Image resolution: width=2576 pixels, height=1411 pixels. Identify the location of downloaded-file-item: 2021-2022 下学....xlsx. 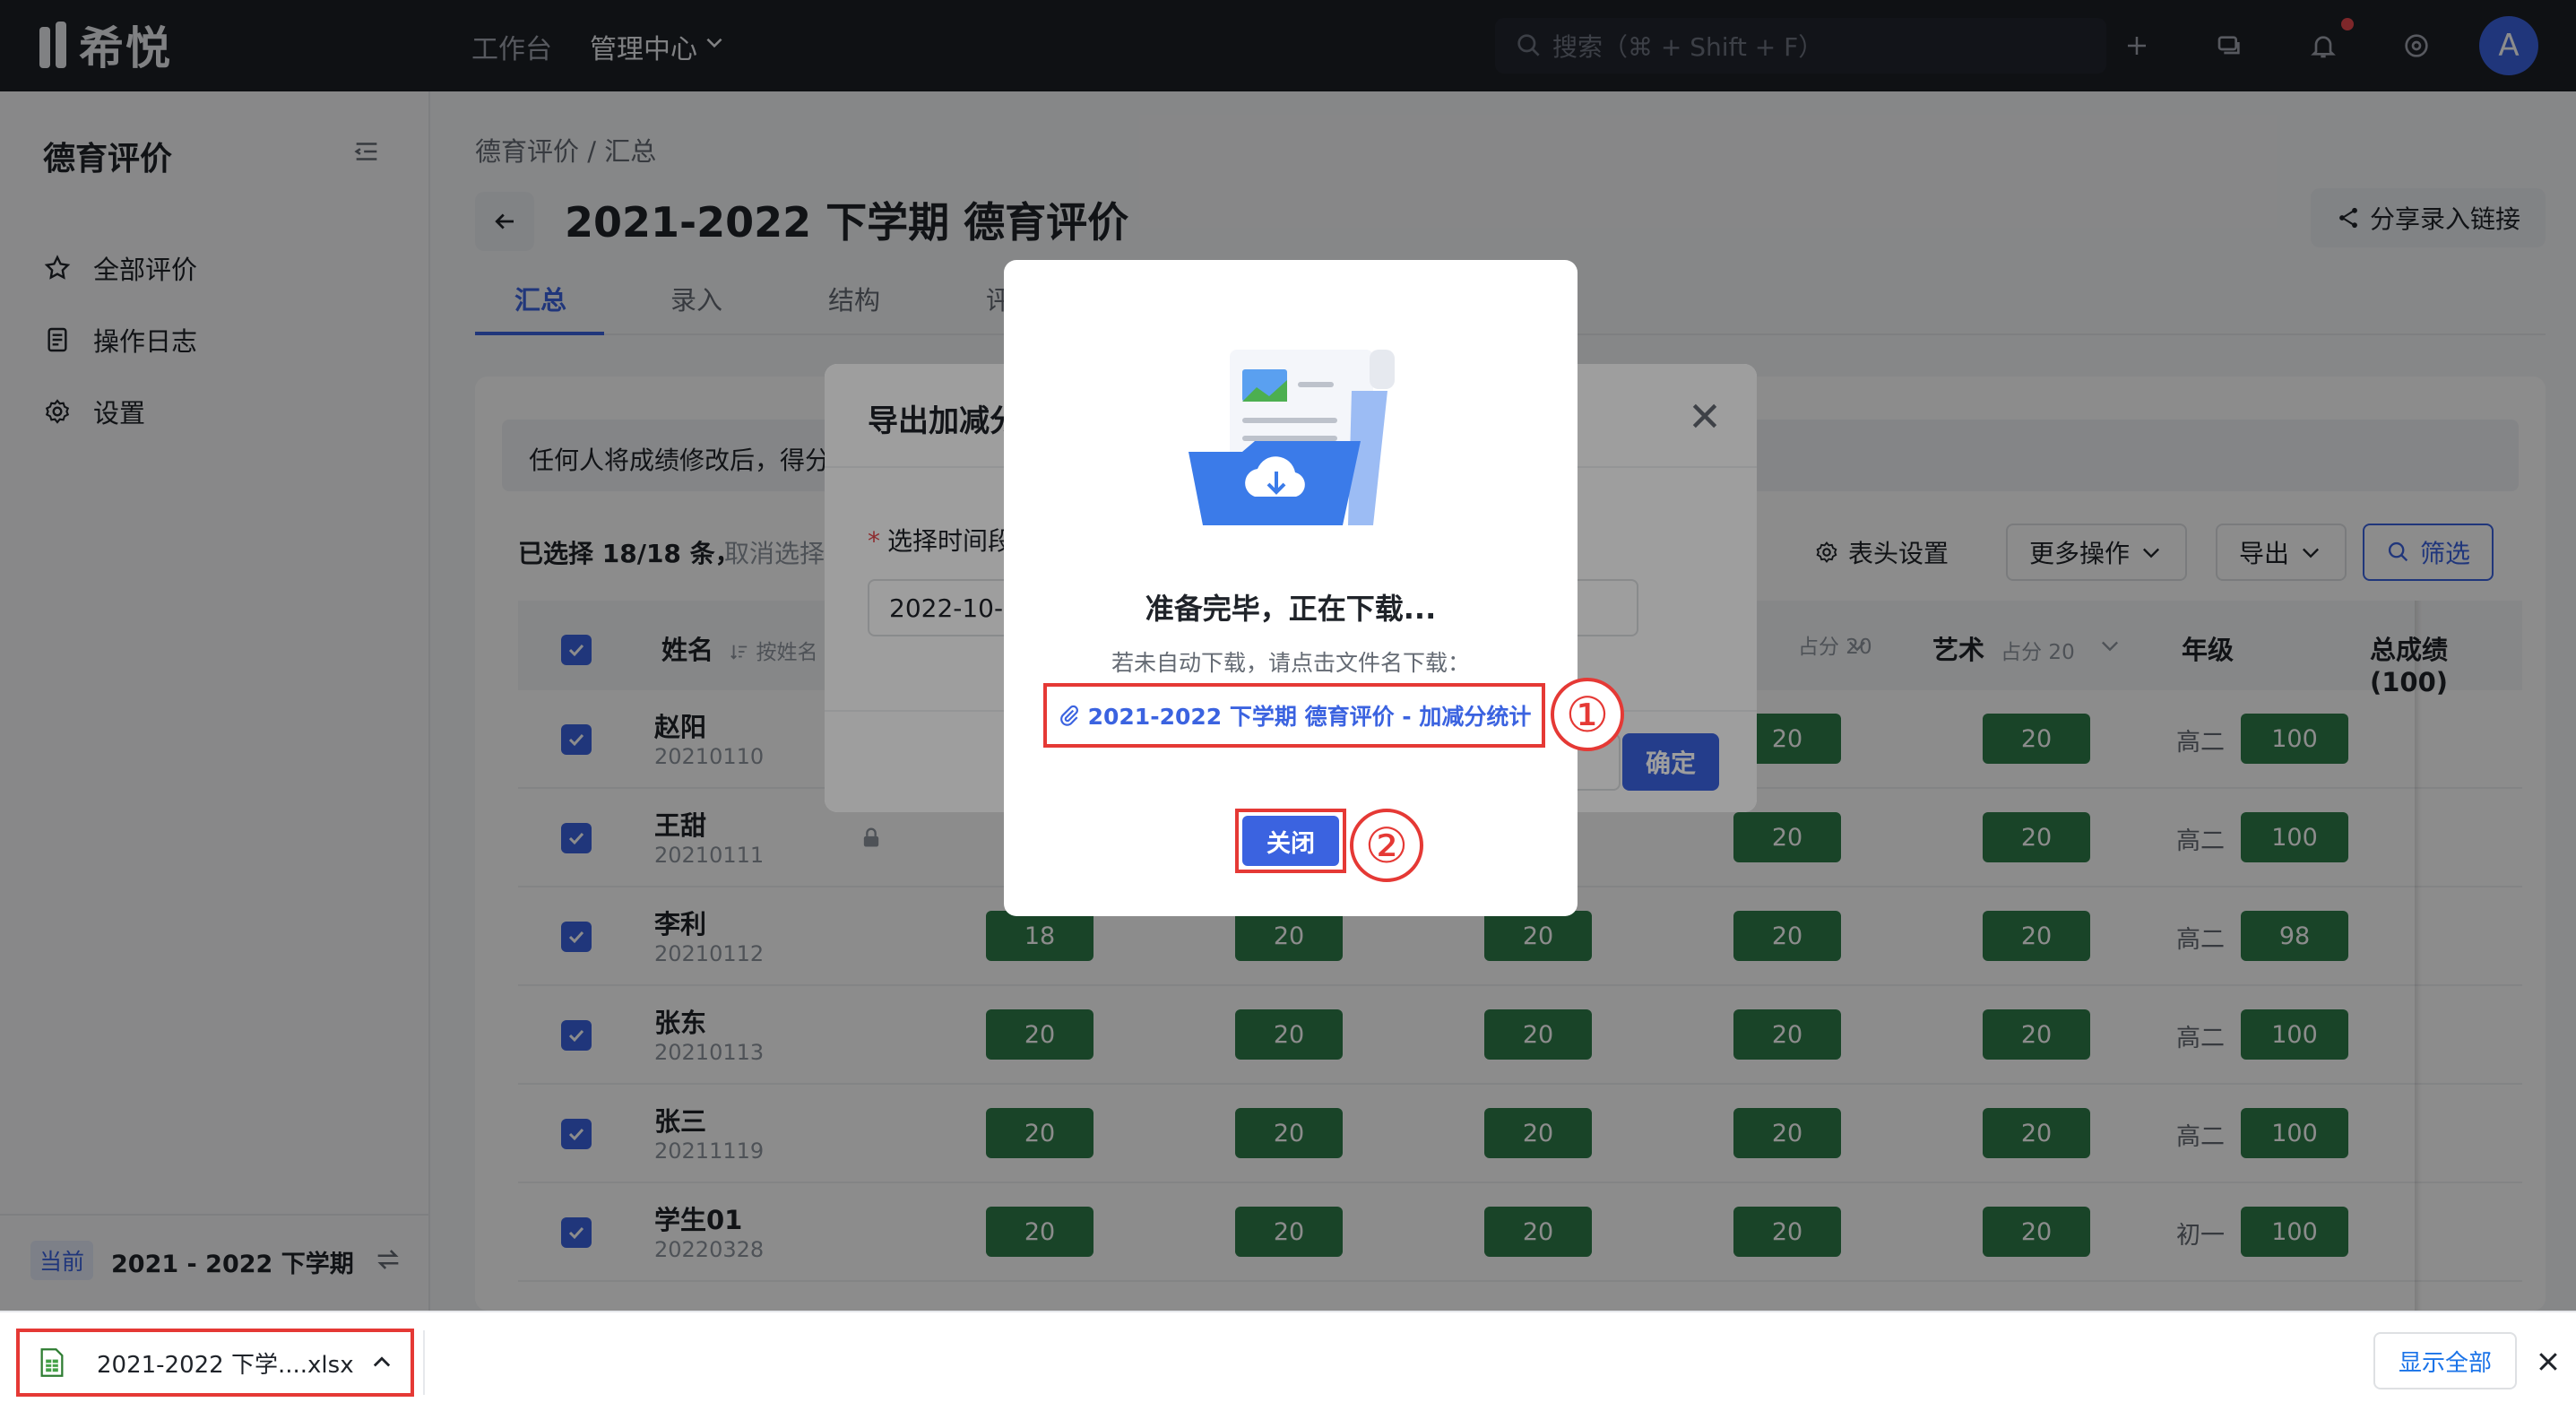
(215, 1363).